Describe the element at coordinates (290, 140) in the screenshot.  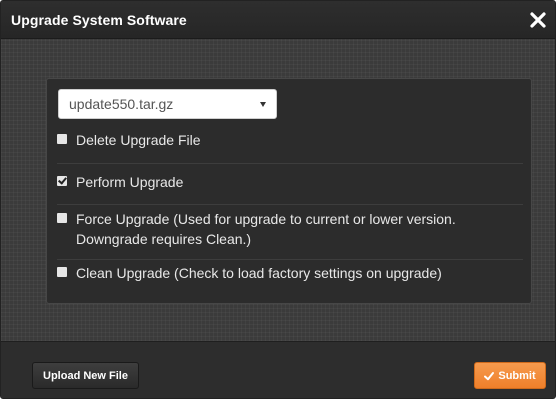
I see `option-delete-upgrade-file: Delete Upgrade File` at that location.